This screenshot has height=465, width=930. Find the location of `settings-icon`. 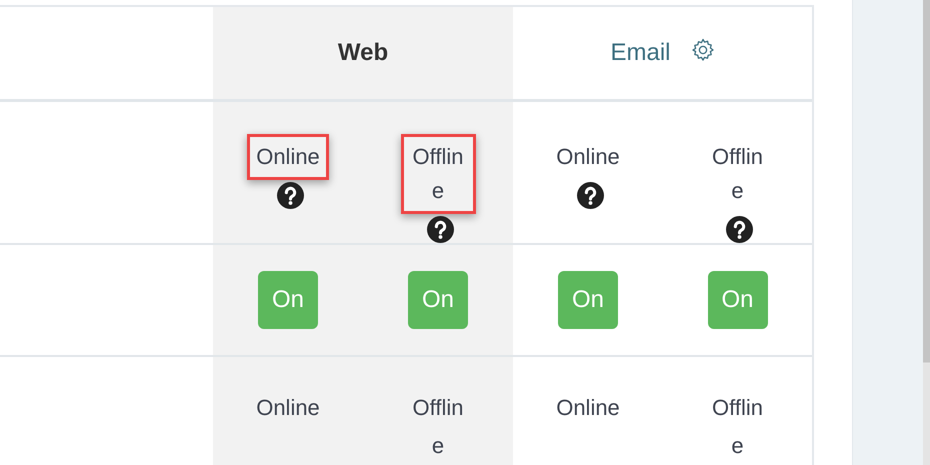

settings-icon is located at coordinates (702, 50).